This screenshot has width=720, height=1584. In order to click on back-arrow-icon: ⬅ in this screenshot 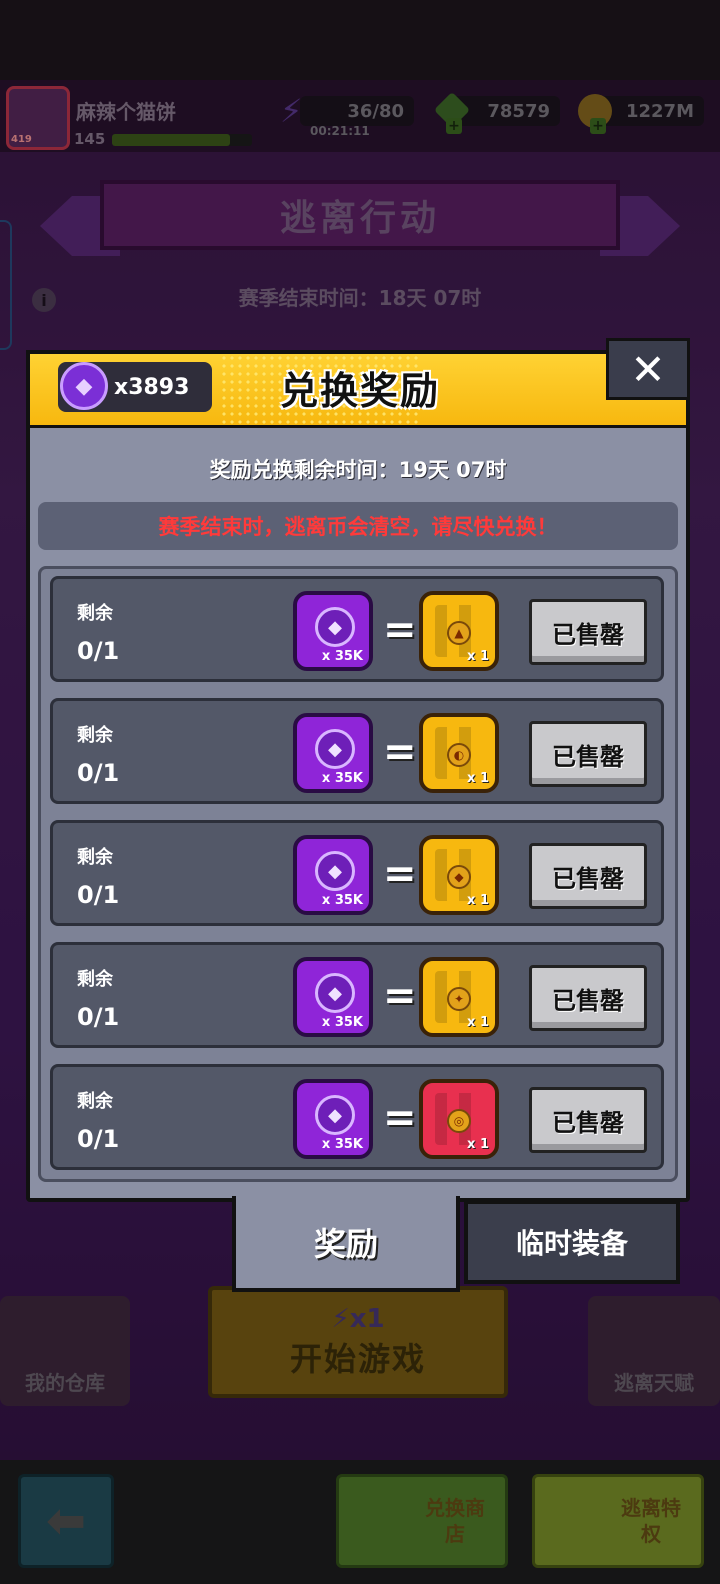, I will do `click(66, 1521)`.